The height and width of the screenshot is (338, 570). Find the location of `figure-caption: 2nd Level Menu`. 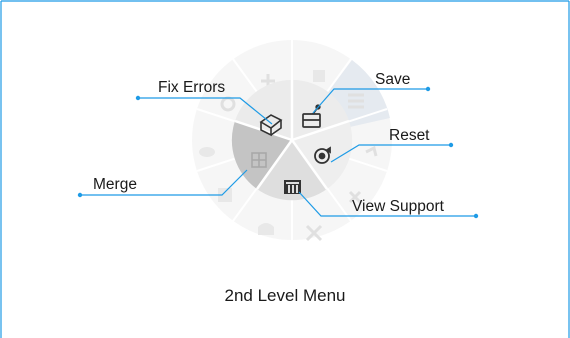

figure-caption: 2nd Level Menu is located at coordinates (285, 295).